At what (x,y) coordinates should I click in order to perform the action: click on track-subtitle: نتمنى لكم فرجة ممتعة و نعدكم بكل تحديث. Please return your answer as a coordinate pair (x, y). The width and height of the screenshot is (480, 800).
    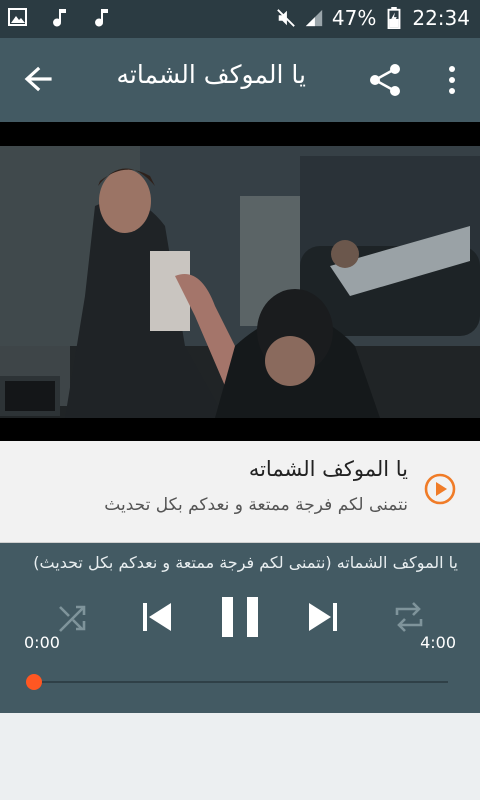
    Looking at the image, I should click on (256, 505).